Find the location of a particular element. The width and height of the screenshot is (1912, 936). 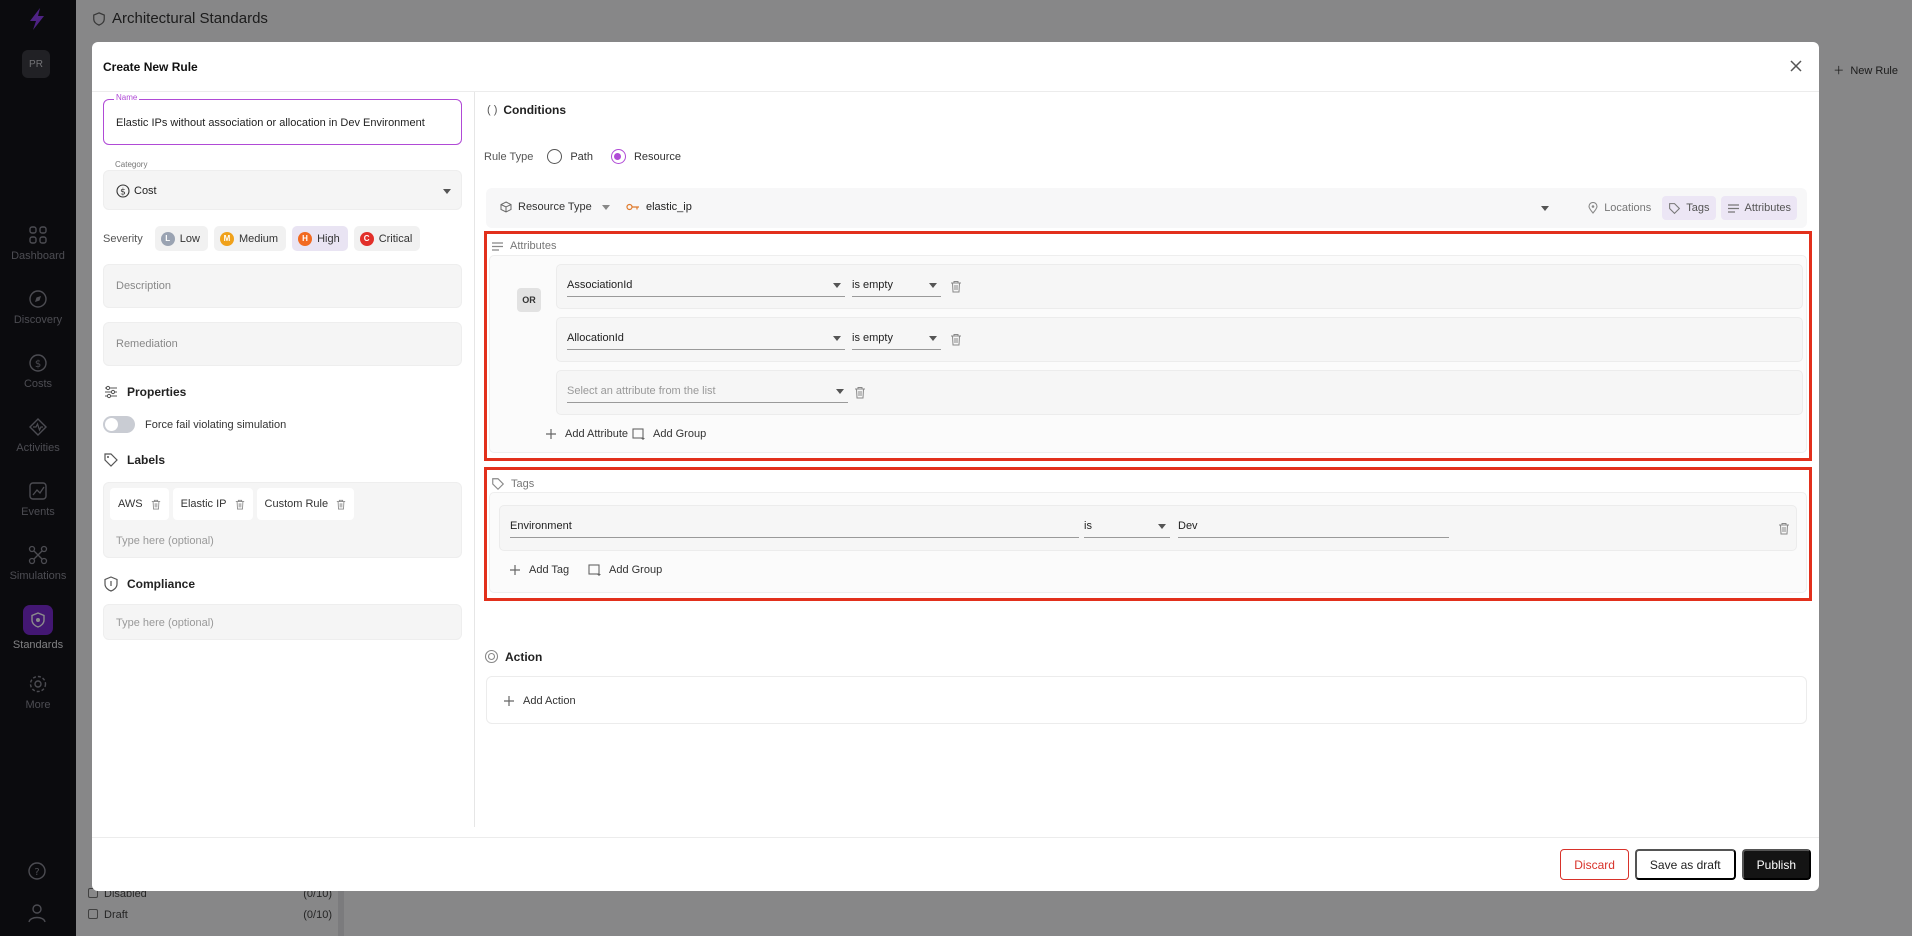

conditions-title: ( ) Conditions is located at coordinates (527, 110).